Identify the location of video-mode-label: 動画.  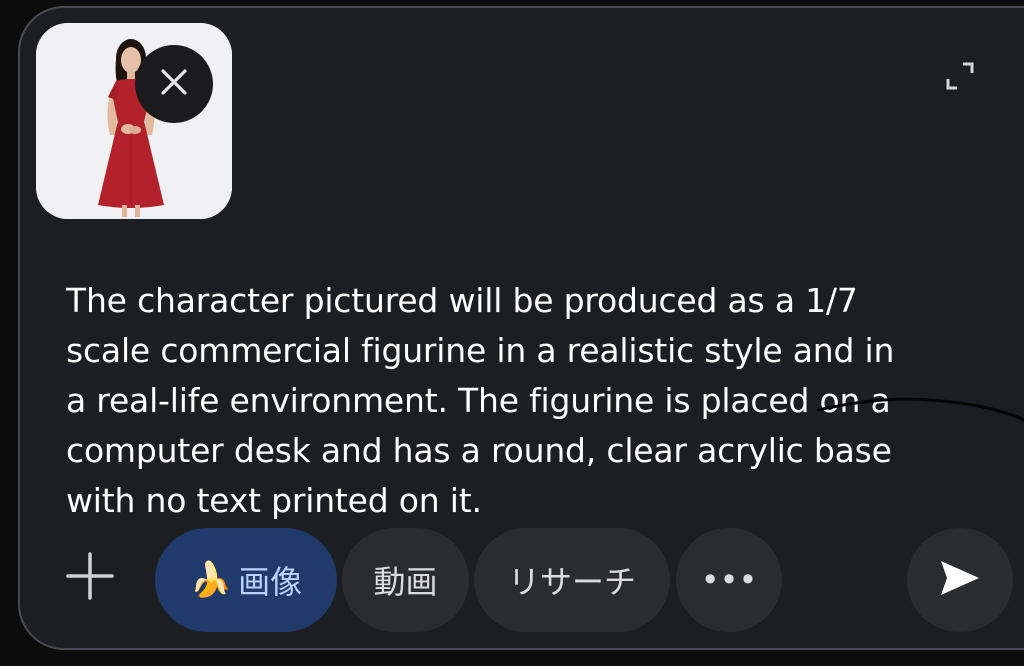
(405, 582).